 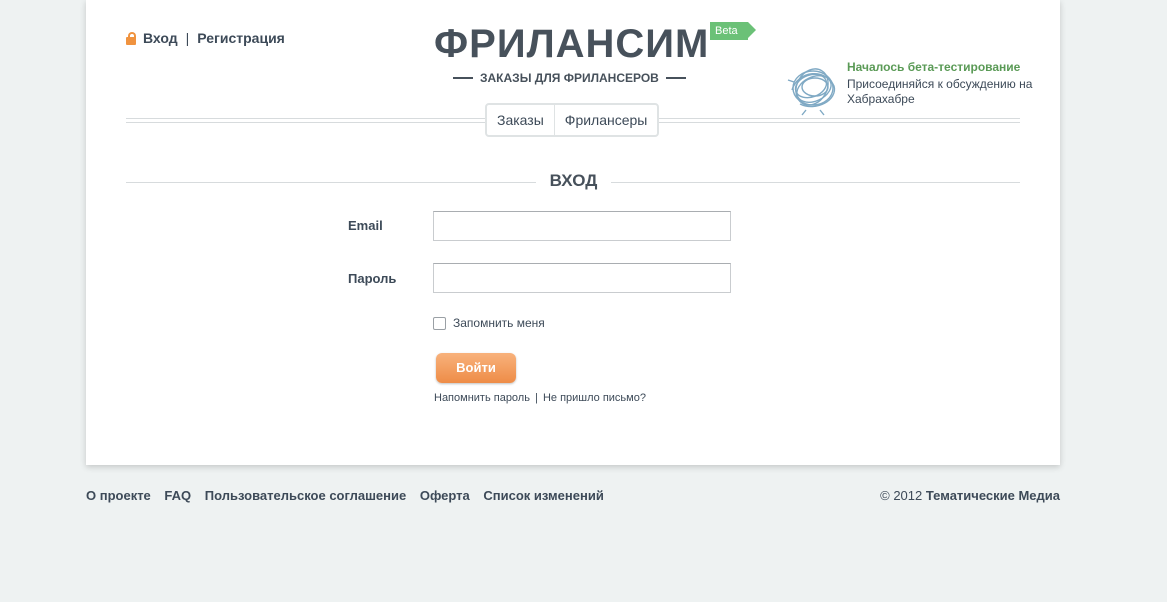 I want to click on footer-link-agreement: Пользовательское соглашение, so click(x=305, y=495).